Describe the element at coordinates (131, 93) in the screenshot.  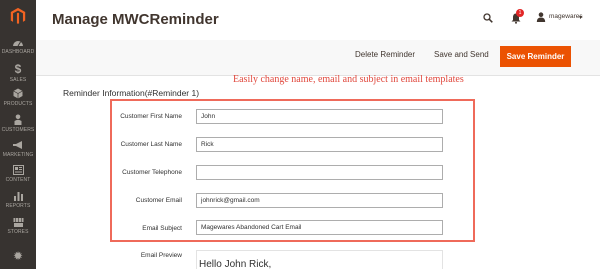
I see `section-title: Reminder Information(#Reminder 1)` at that location.